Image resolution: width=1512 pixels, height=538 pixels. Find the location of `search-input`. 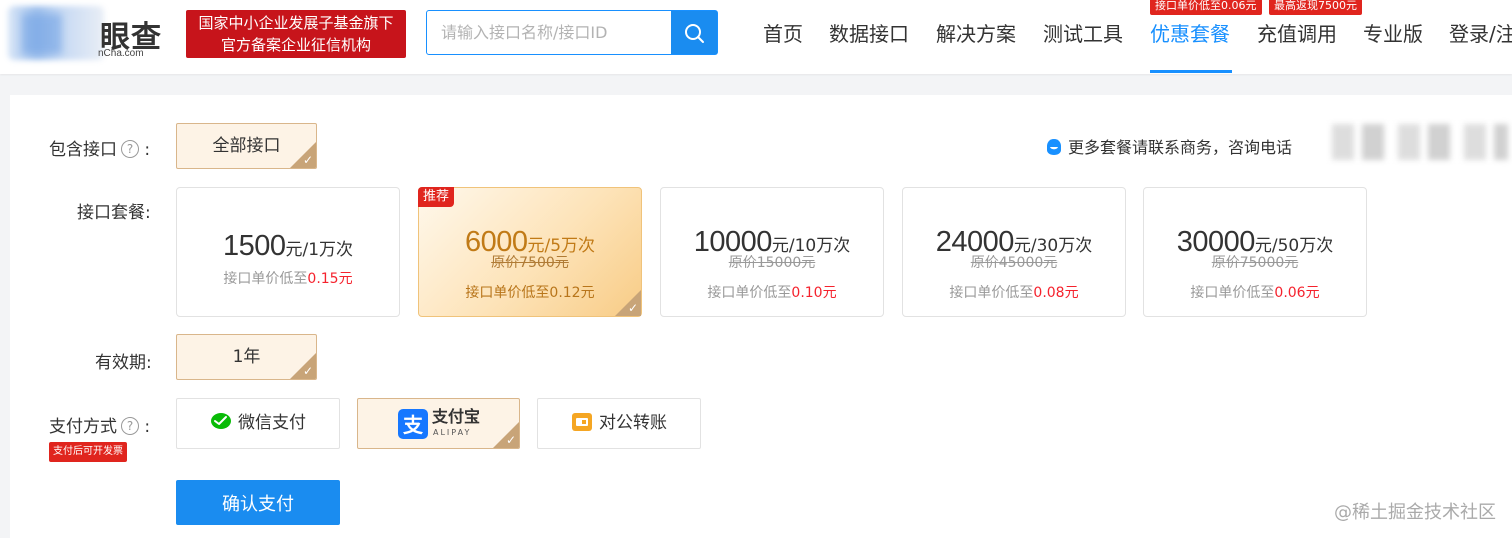

search-input is located at coordinates (549, 32).